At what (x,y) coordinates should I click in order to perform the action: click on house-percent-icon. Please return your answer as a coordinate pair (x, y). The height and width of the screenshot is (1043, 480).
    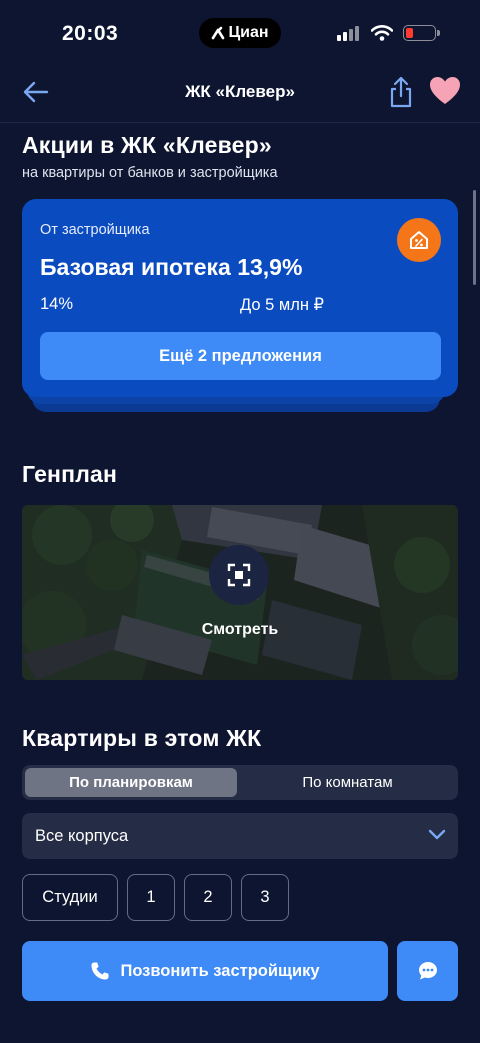
    Looking at the image, I should click on (419, 240).